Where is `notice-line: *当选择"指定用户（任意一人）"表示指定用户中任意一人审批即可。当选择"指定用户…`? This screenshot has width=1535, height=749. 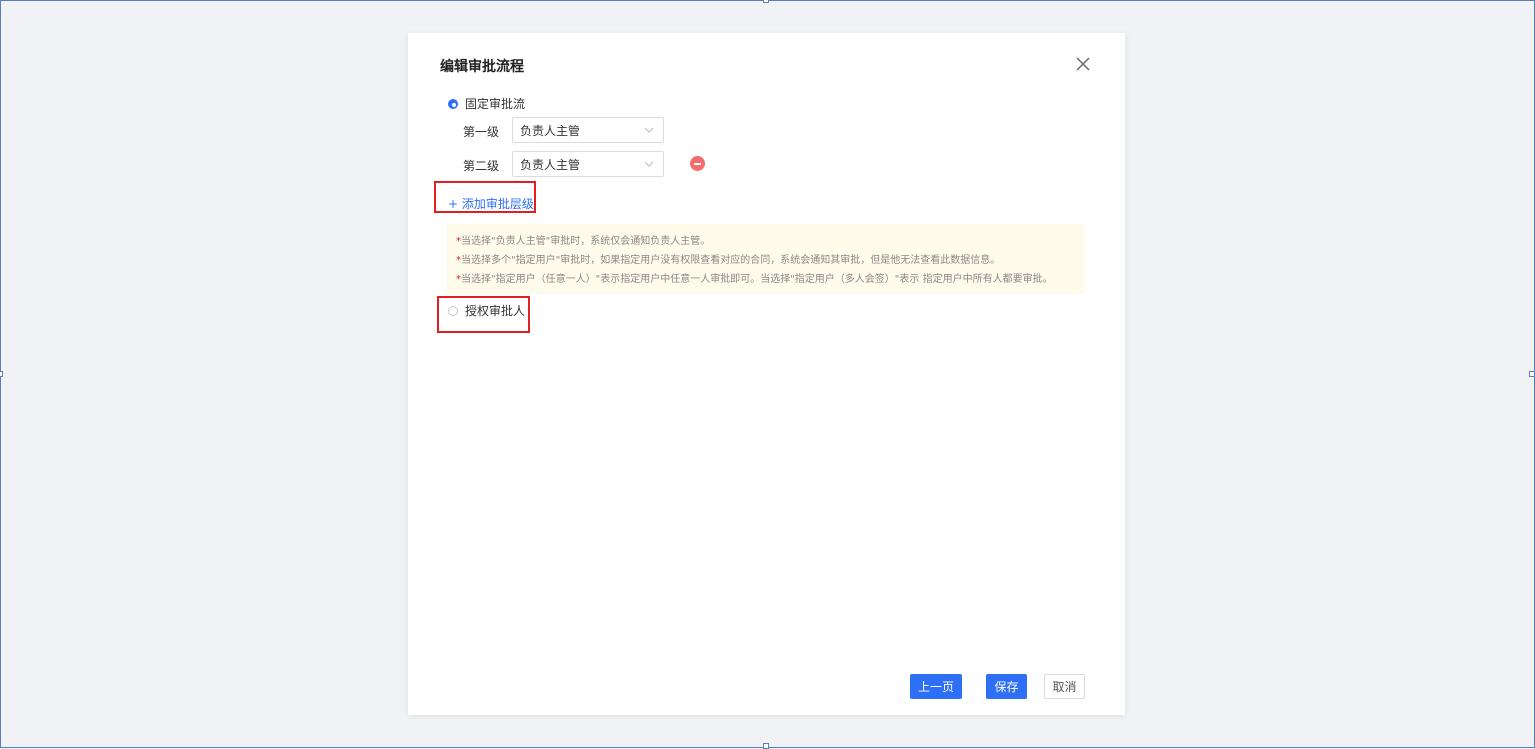
notice-line: *当选择"指定用户（任意一人）"表示指定用户中任意一人审批即可。当选择"指定用户… is located at coordinates (754, 279).